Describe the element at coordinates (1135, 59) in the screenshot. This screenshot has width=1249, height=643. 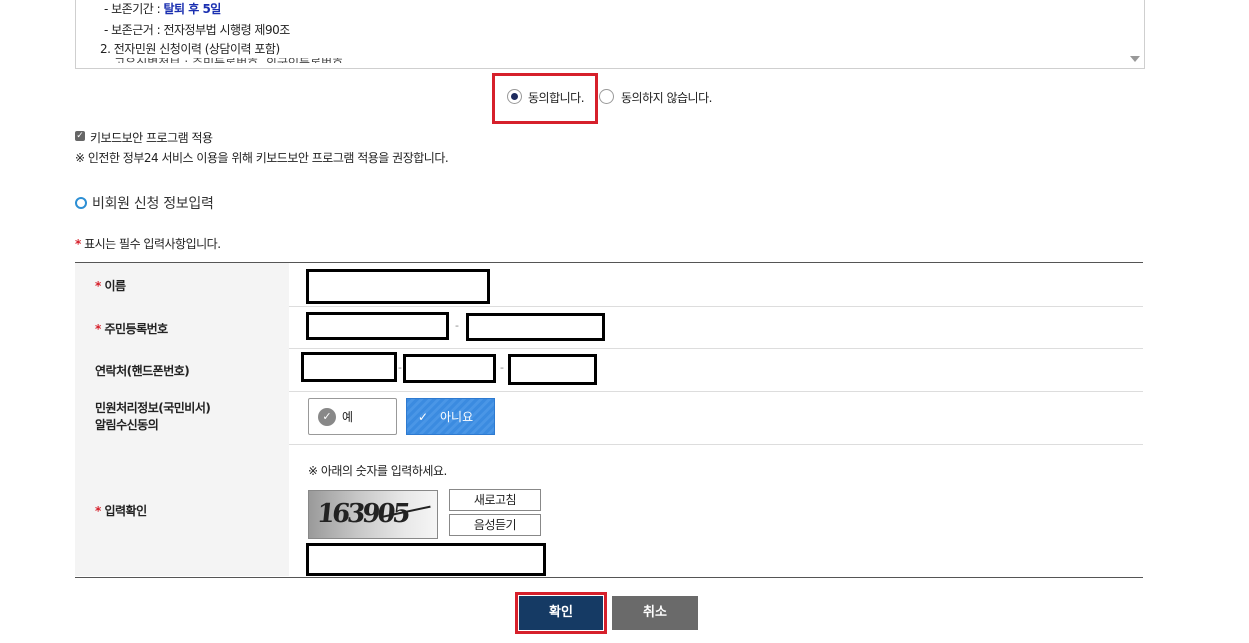
I see `scroll-down-arrow-icon` at that location.